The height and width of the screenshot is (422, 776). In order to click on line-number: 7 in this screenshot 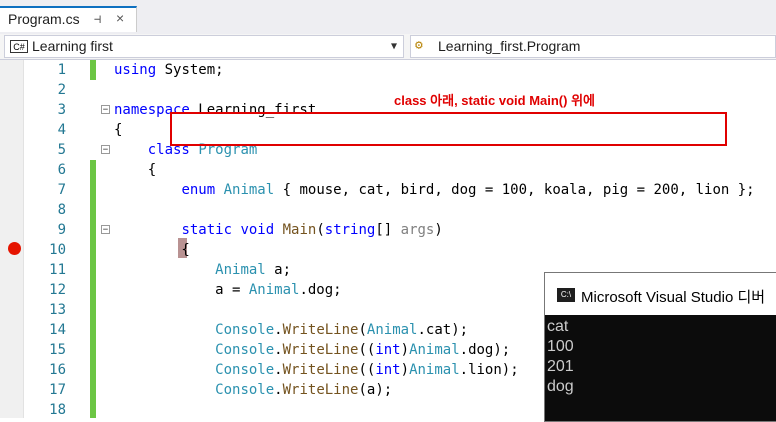, I will do `click(61, 190)`.